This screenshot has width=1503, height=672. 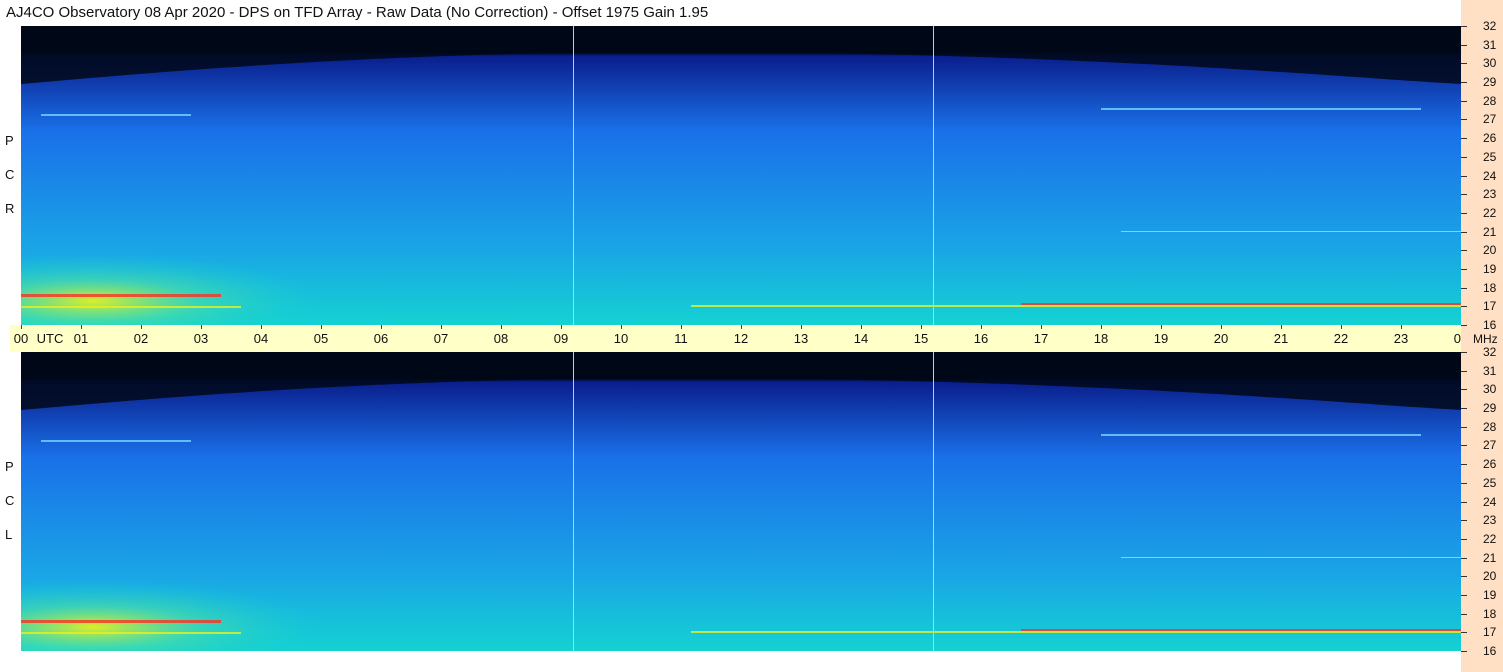 What do you see at coordinates (861, 338) in the screenshot?
I see `utc-tick-label: 14` at bounding box center [861, 338].